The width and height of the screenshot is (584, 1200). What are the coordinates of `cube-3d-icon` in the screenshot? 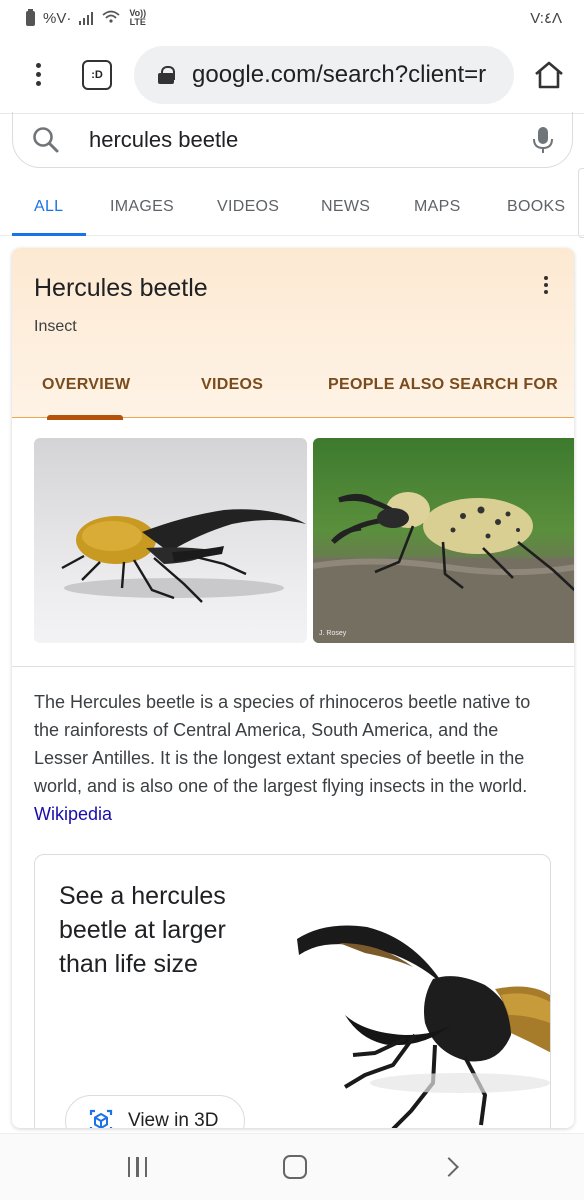 It's located at (101, 1118).